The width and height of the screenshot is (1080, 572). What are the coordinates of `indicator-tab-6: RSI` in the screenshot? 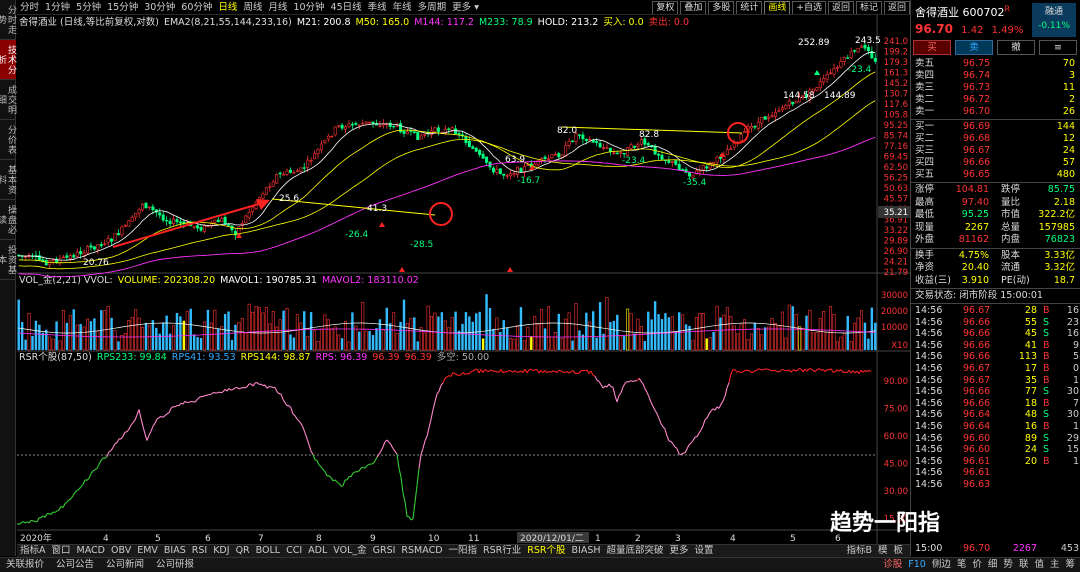 It's located at (199, 551).